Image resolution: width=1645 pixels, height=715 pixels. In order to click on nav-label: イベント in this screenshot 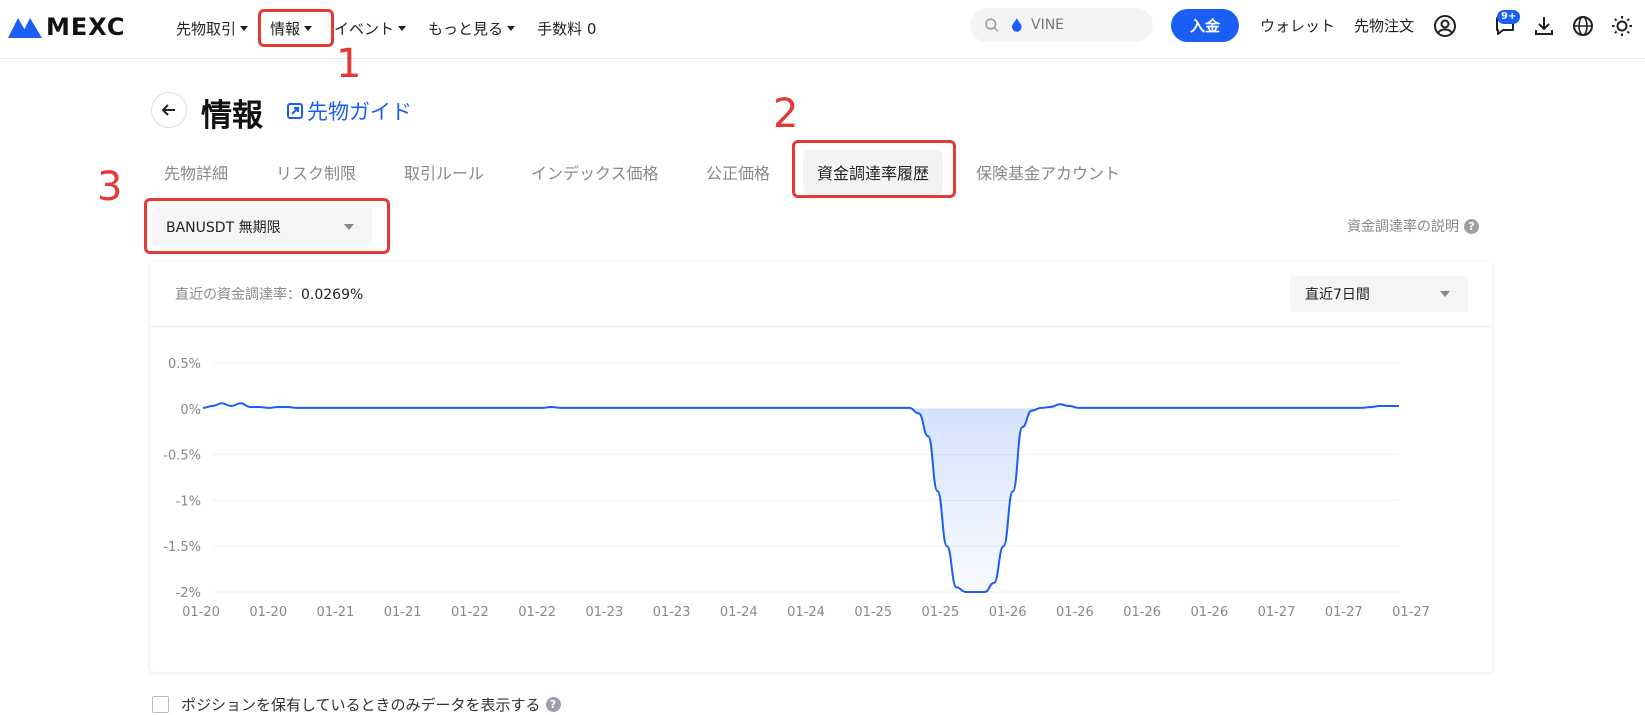, I will do `click(364, 28)`.